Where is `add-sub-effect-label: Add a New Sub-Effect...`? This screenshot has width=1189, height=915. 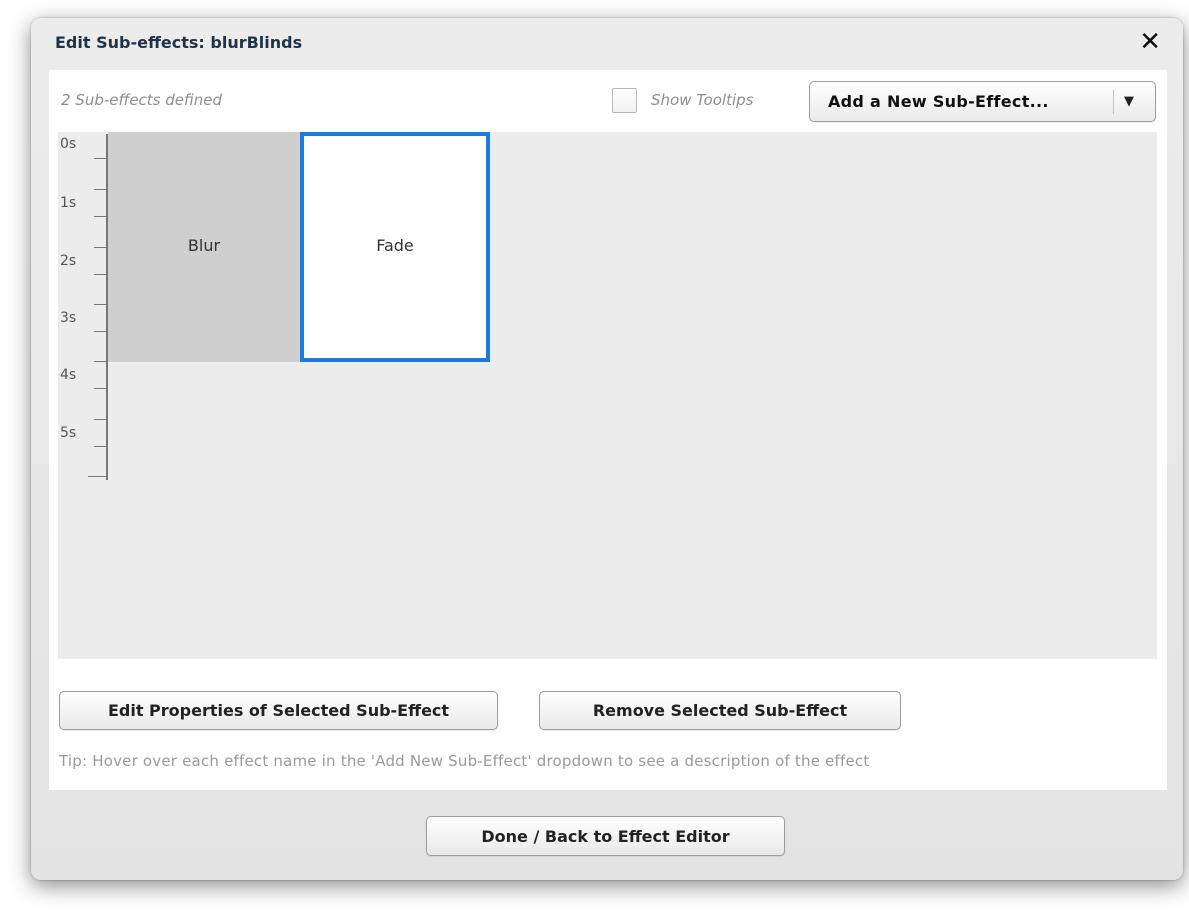 add-sub-effect-label: Add a New Sub-Effect... is located at coordinates (938, 101).